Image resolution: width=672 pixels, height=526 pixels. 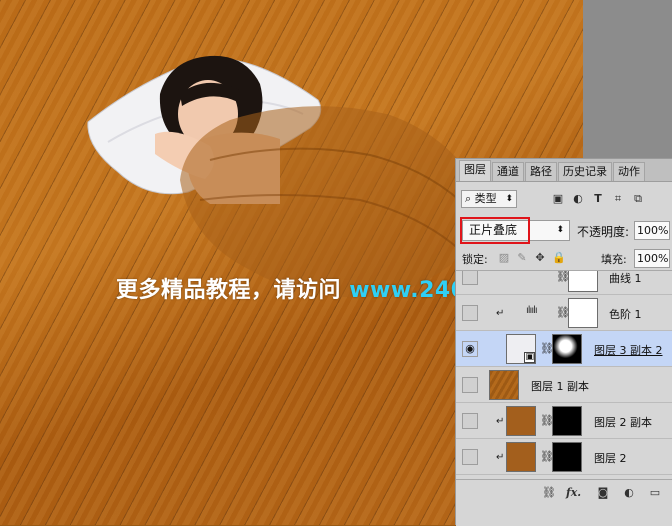 I want to click on tab-layers: 图层, so click(x=475, y=170).